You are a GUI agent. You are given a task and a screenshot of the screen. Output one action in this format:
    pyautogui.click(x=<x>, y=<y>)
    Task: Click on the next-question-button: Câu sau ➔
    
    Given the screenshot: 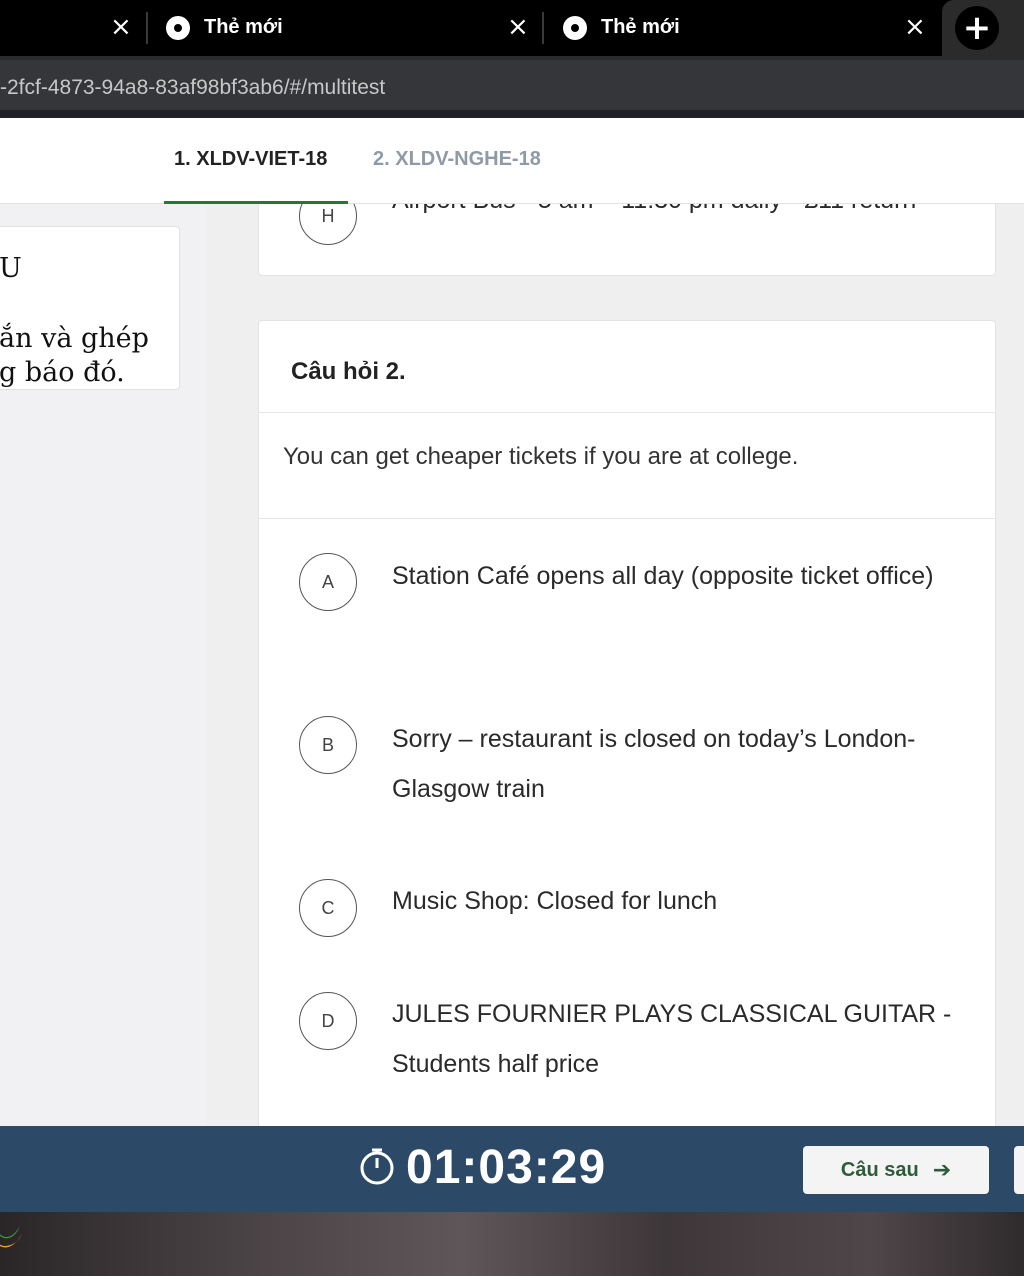 What is the action you would take?
    pyautogui.click(x=896, y=1170)
    